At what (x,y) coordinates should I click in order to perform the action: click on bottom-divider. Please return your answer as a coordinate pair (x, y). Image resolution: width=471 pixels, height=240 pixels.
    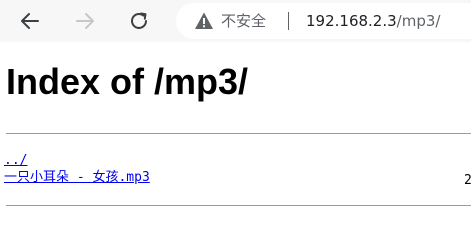
    Looking at the image, I should click on (238, 205).